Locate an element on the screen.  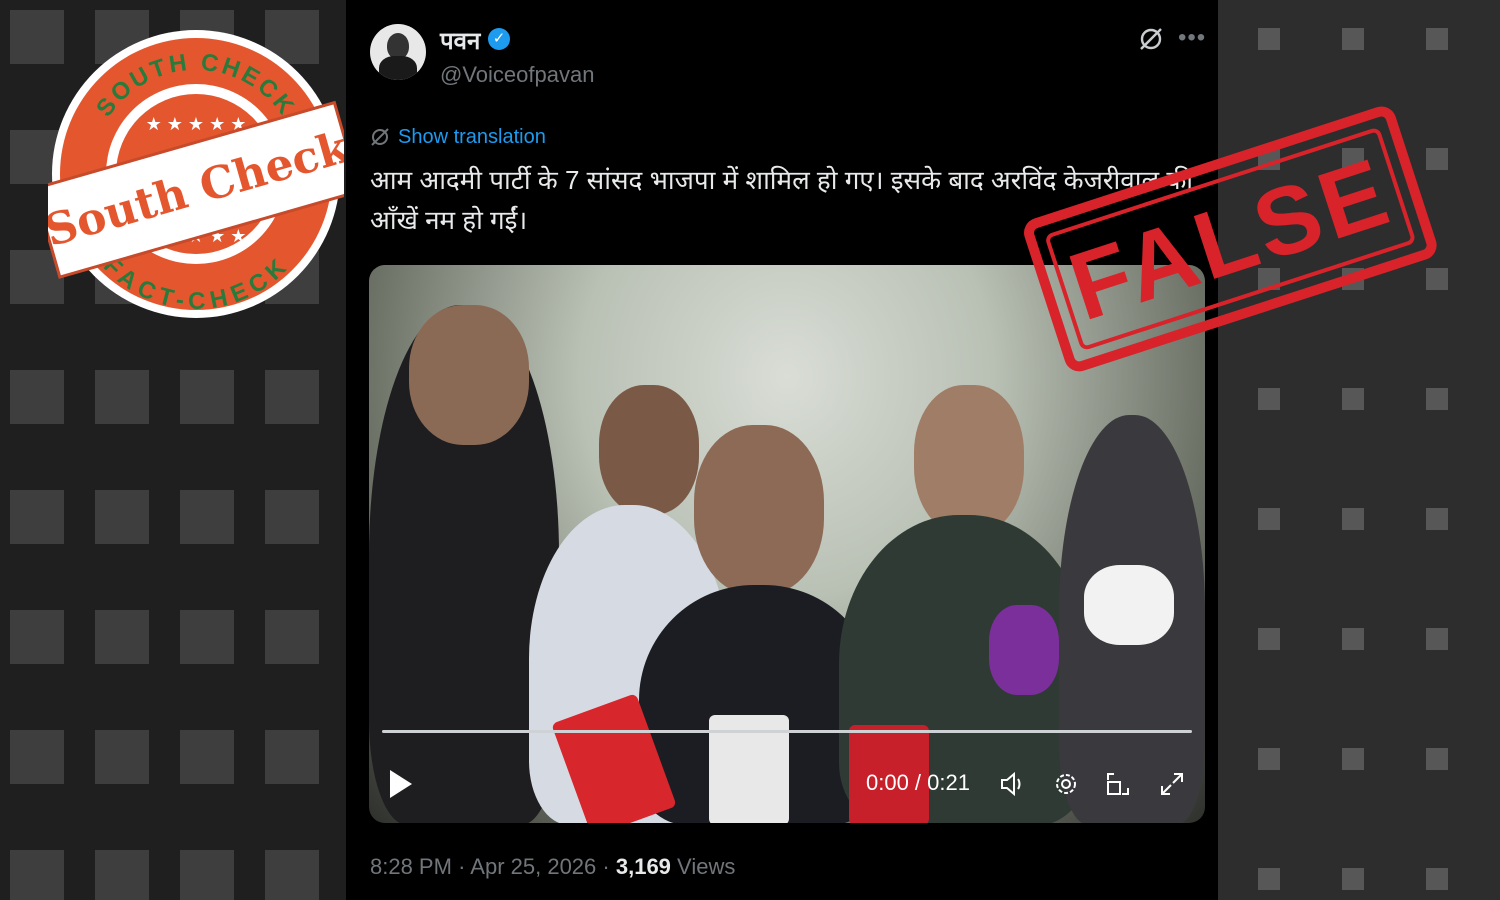
show-translation-link: Show translation is located at coordinates (458, 137).